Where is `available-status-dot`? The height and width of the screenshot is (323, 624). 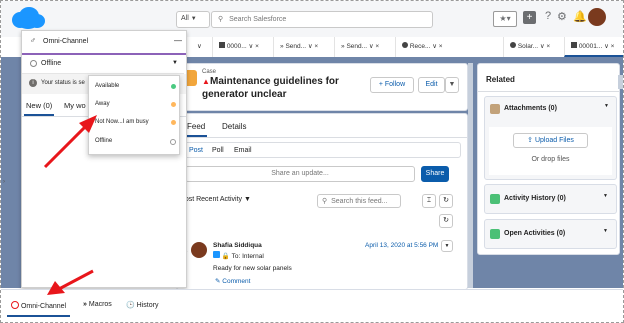 available-status-dot is located at coordinates (173, 86).